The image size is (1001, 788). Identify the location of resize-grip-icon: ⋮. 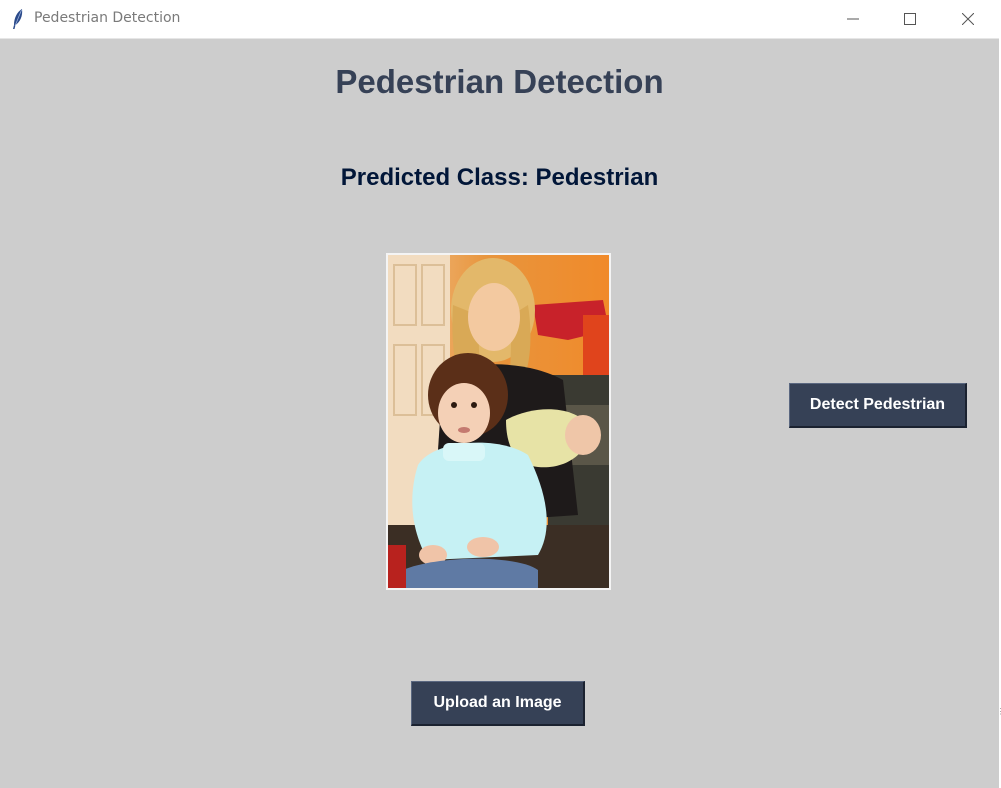
(999, 712).